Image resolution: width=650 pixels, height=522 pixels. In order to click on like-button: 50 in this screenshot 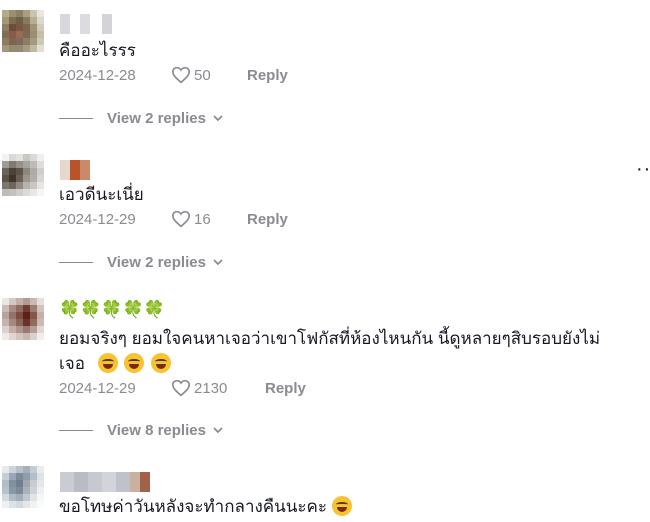, I will do `click(206, 75)`.